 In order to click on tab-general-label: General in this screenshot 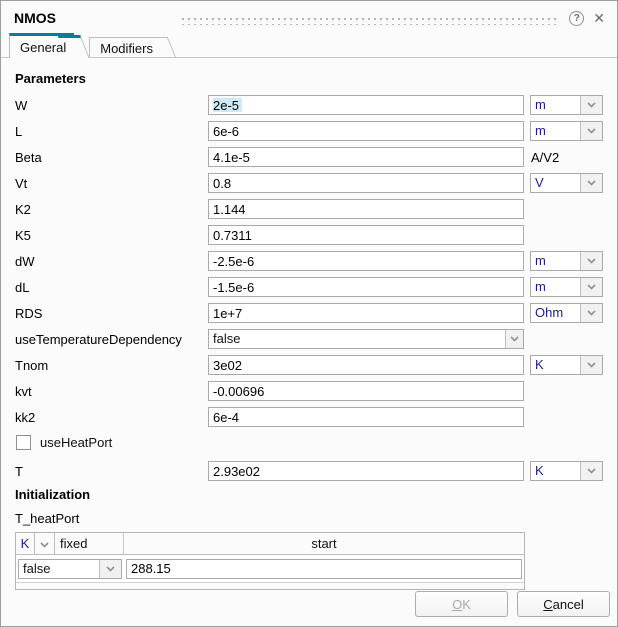, I will do `click(43, 47)`.